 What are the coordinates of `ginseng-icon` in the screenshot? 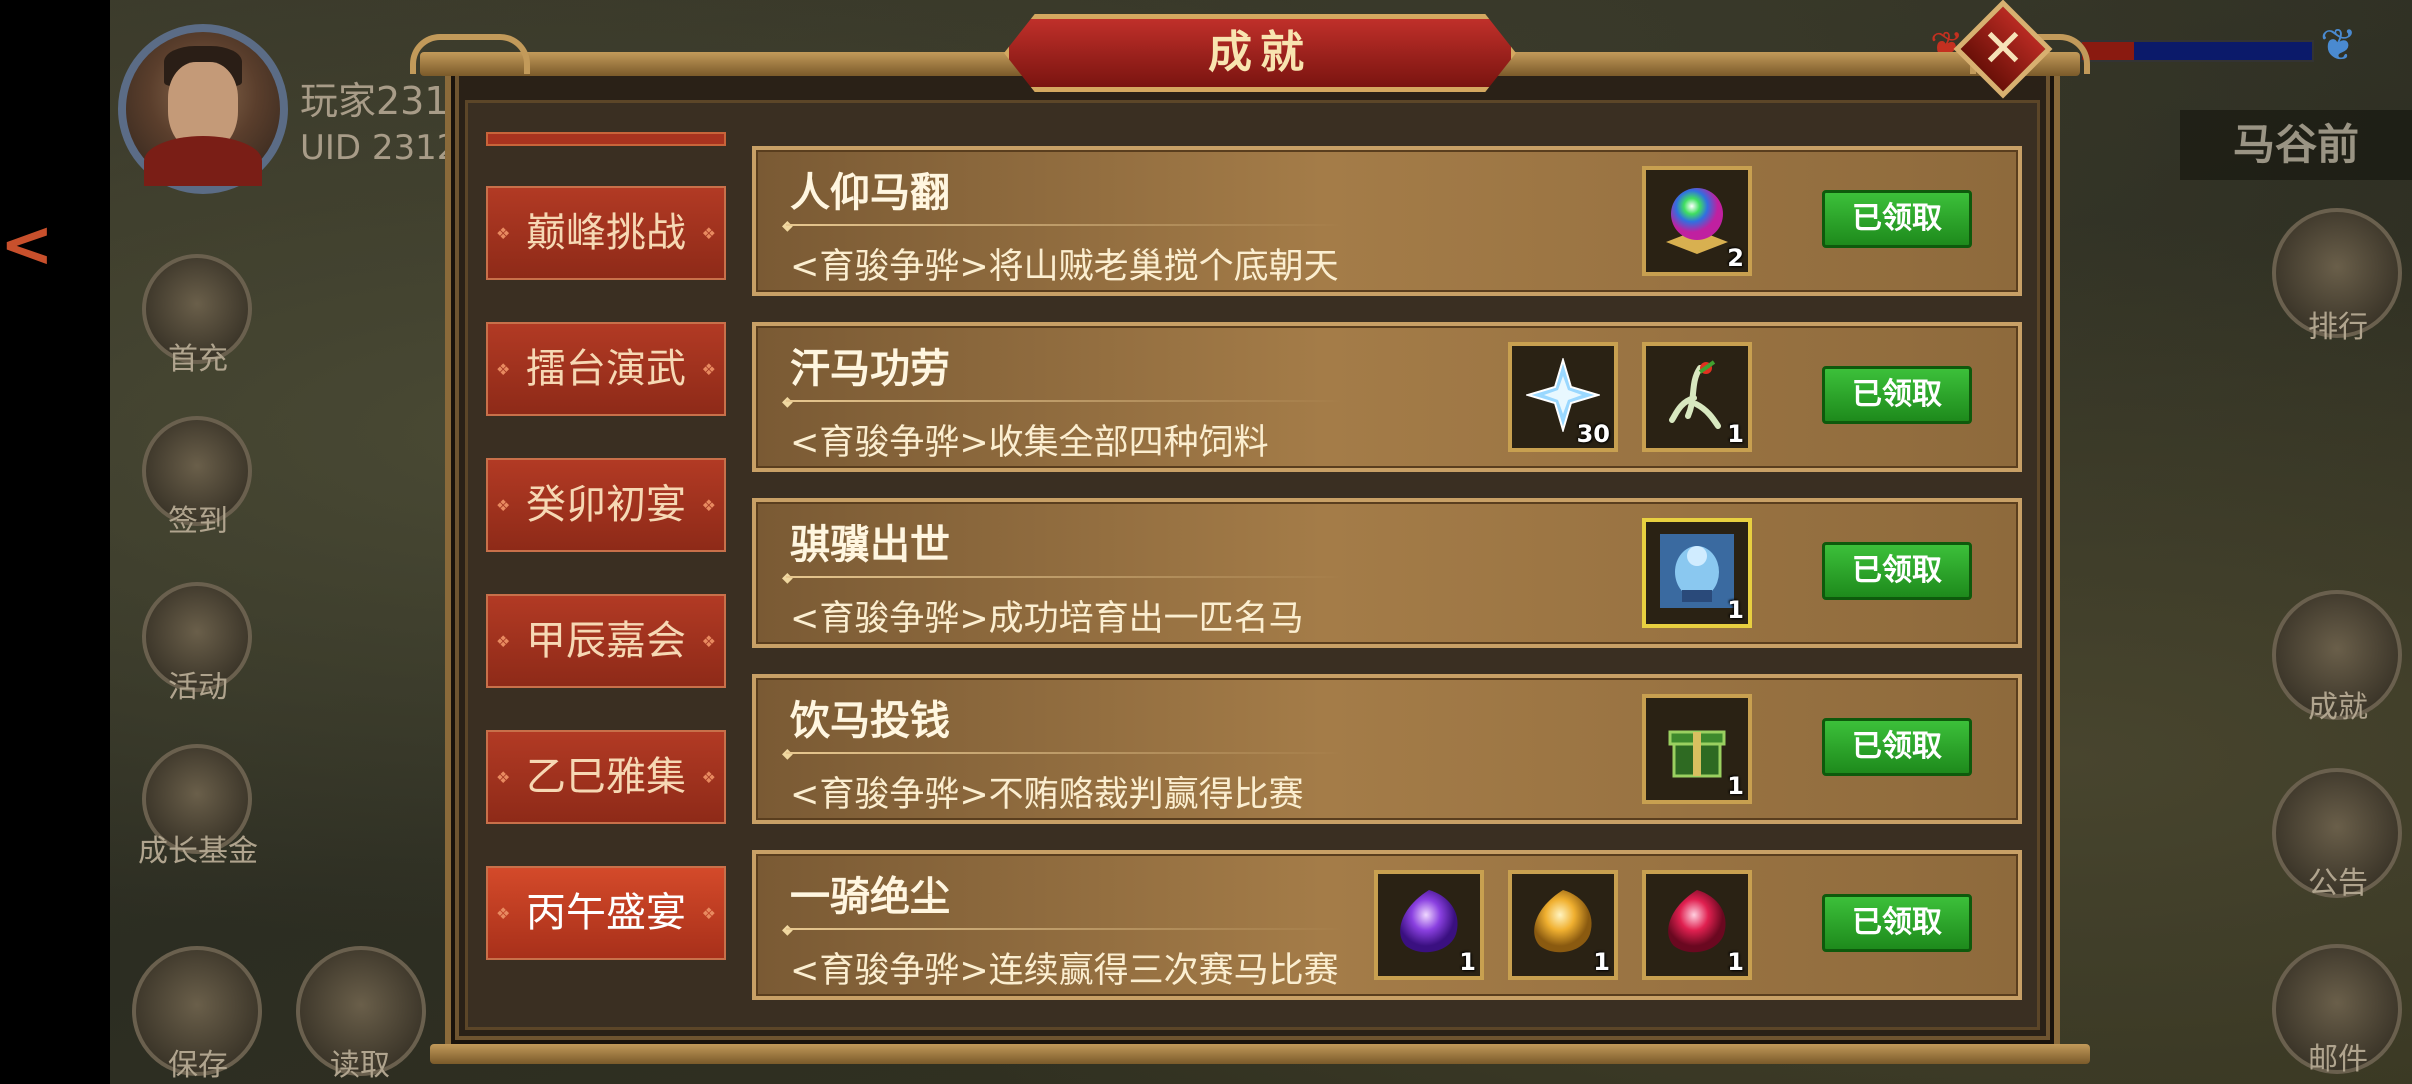 It's located at (1695, 394).